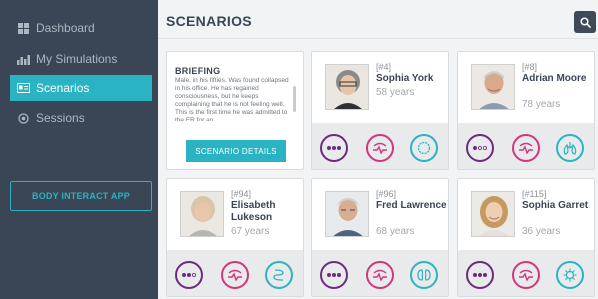  Describe the element at coordinates (77, 59) in the screenshot. I see `sidebar-item-label: My Simulations` at that location.